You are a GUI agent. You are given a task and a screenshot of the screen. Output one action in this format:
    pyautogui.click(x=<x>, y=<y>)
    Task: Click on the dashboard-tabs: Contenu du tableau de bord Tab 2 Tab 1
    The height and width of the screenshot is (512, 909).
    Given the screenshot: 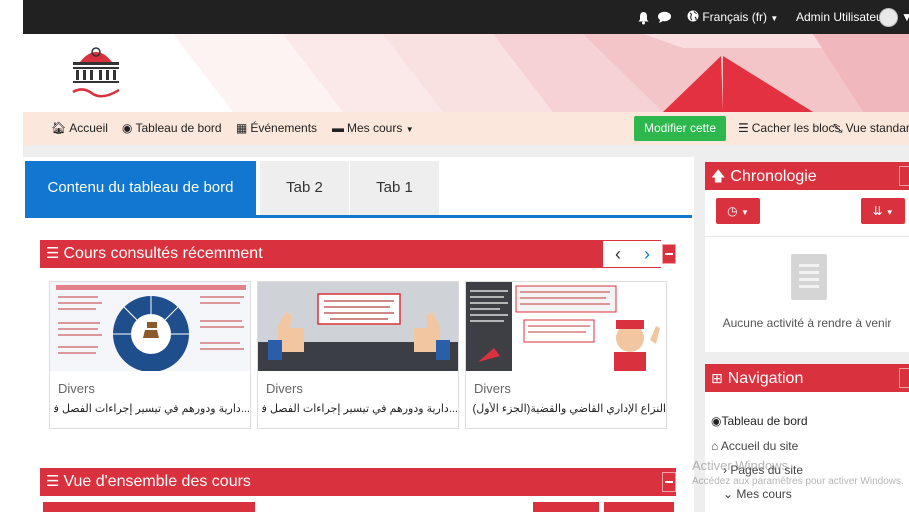 What is the action you would take?
    pyautogui.click(x=358, y=190)
    